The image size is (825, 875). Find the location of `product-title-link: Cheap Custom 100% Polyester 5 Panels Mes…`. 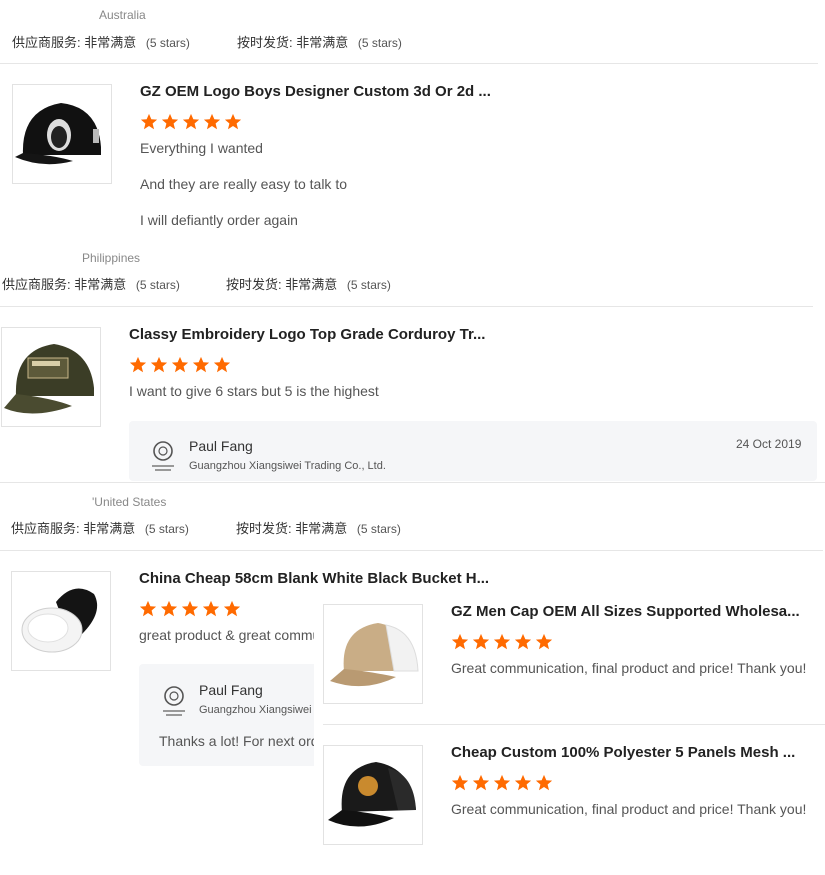

product-title-link: Cheap Custom 100% Polyester 5 Panels Mes… is located at coordinates (623, 752).